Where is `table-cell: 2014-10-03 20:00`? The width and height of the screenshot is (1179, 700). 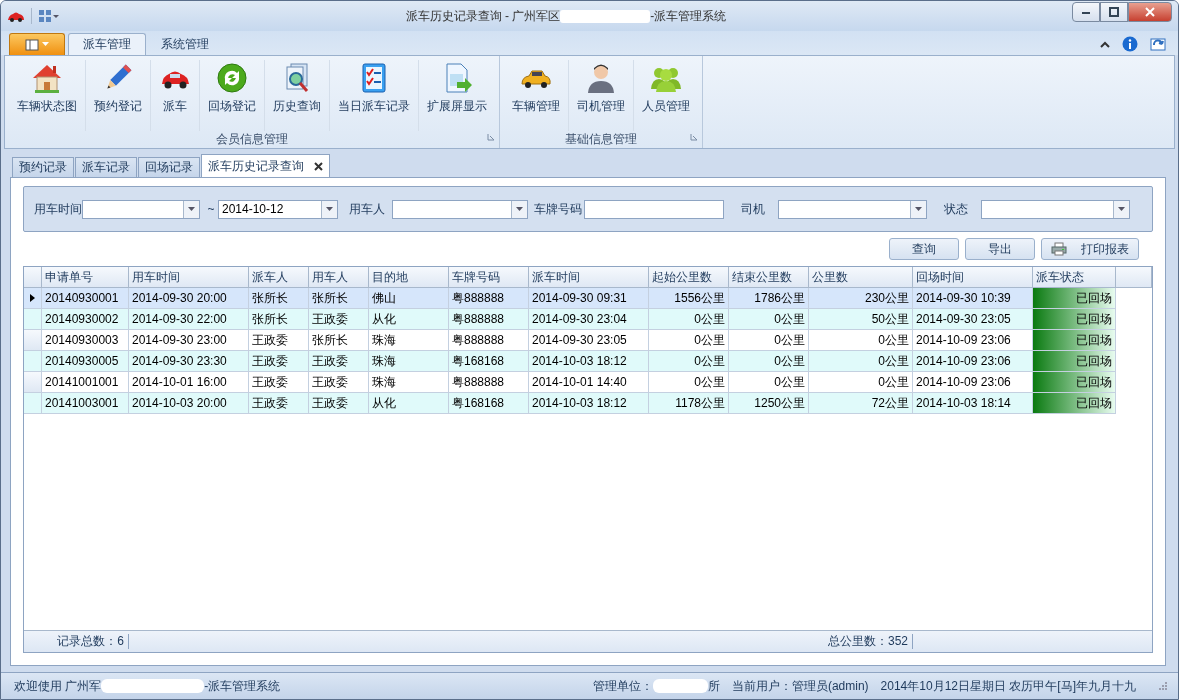
table-cell: 2014-10-03 20:00 is located at coordinates (189, 403).